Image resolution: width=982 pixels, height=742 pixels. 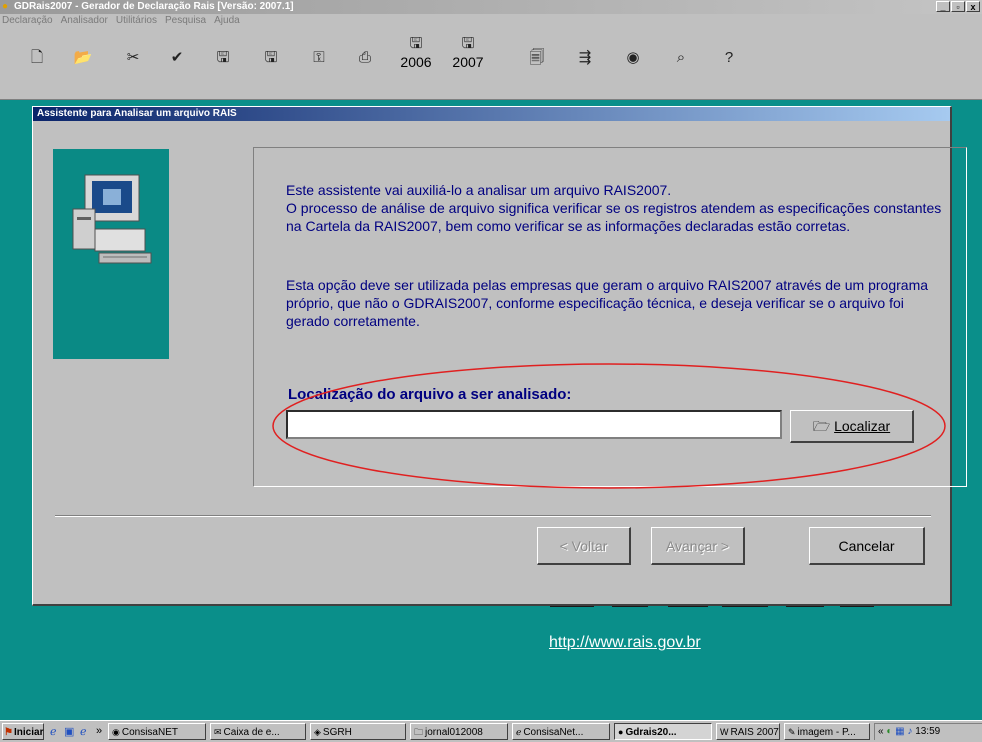 I want to click on receipt-button: 🗐, so click(x=537, y=70).